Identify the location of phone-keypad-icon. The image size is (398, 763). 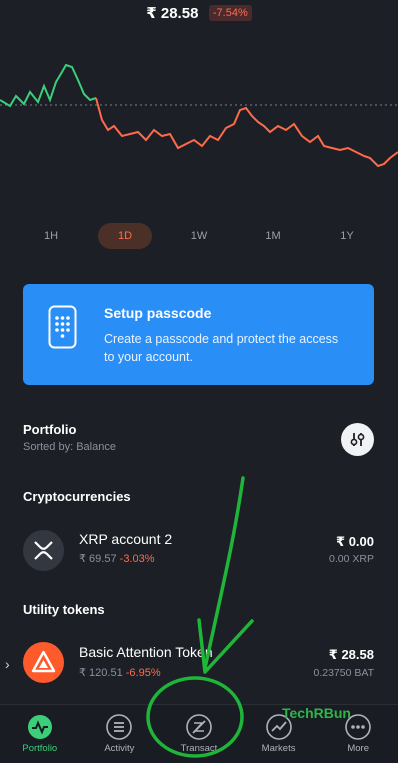
(62, 327).